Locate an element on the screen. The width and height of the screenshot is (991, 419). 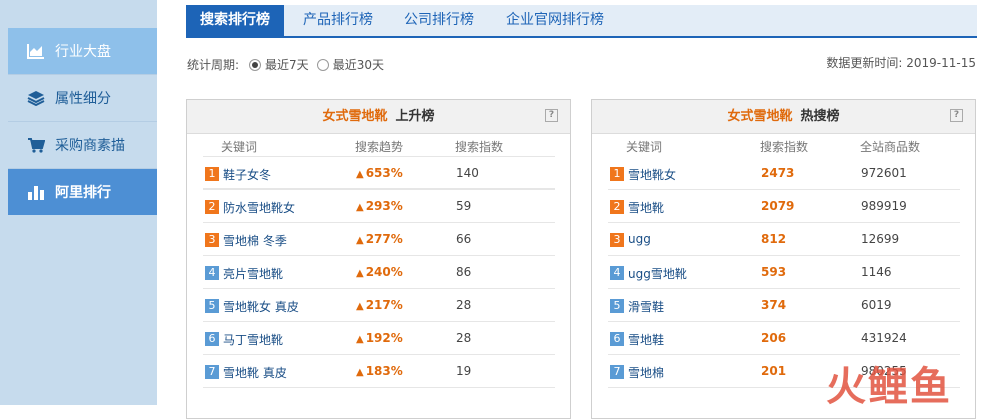
search-trend: ▲ 192% is located at coordinates (379, 338).